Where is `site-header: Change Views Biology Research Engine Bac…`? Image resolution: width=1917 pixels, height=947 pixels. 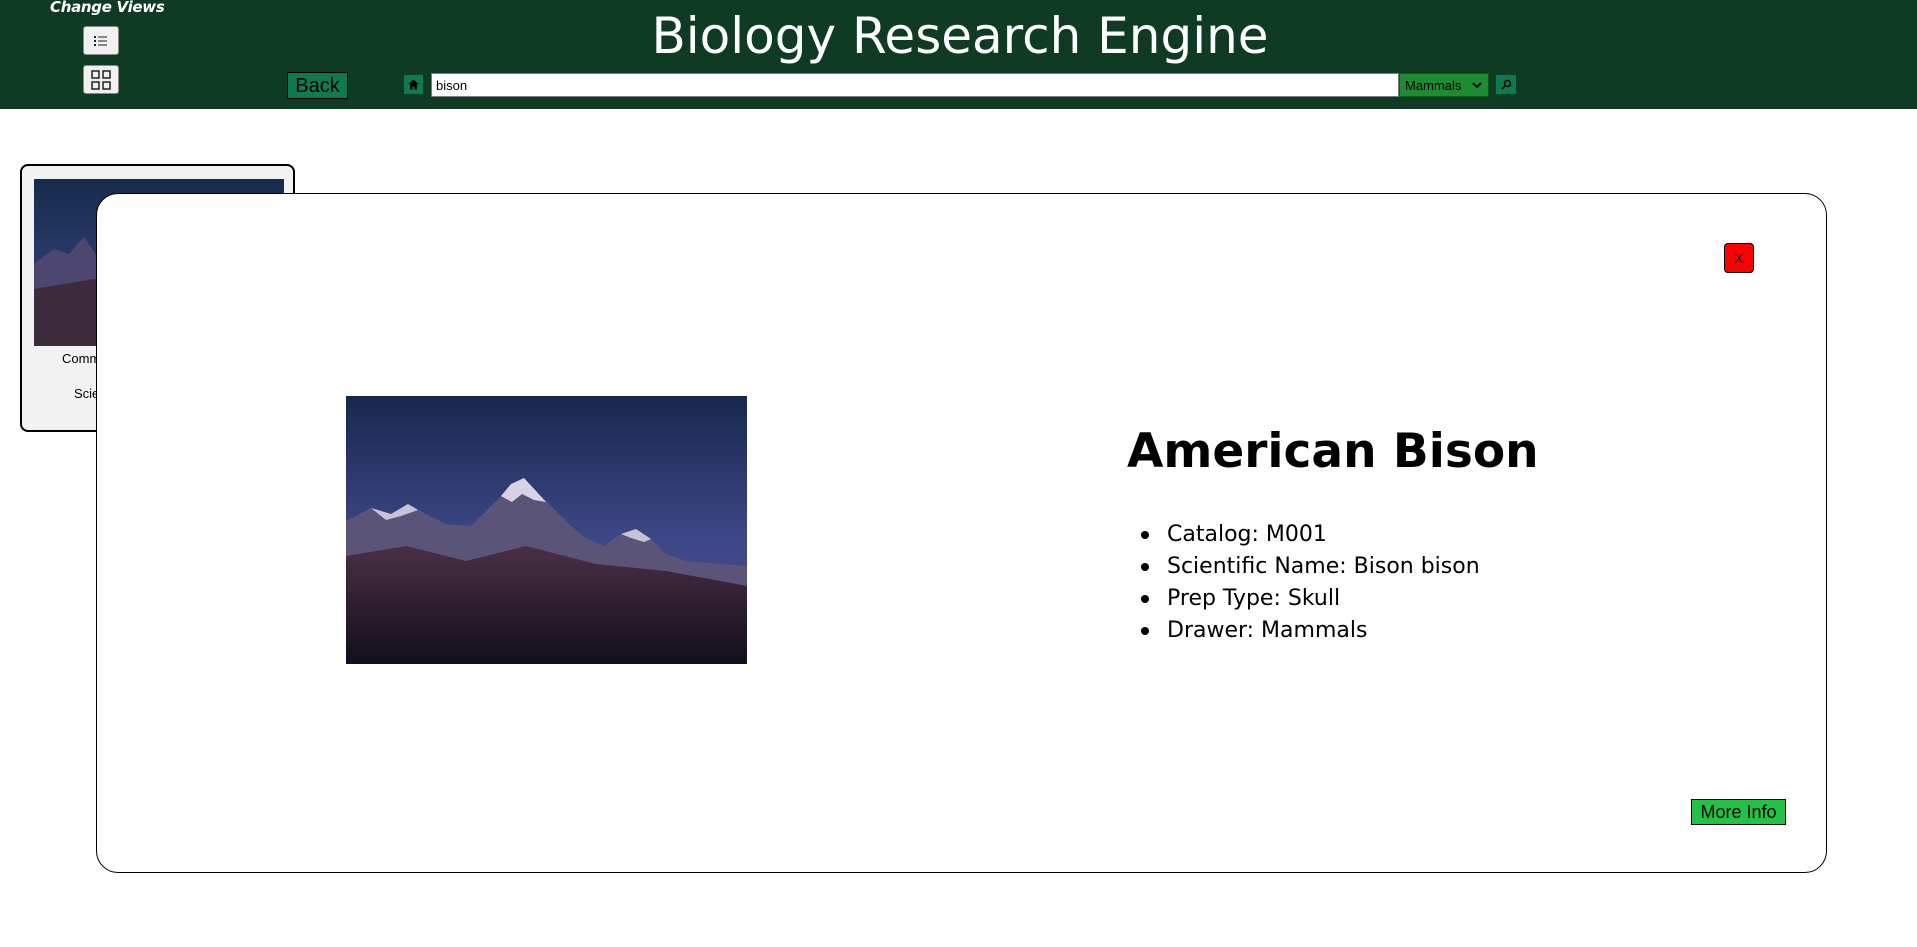
site-header: Change Views Biology Research Engine Bac… is located at coordinates (958, 54).